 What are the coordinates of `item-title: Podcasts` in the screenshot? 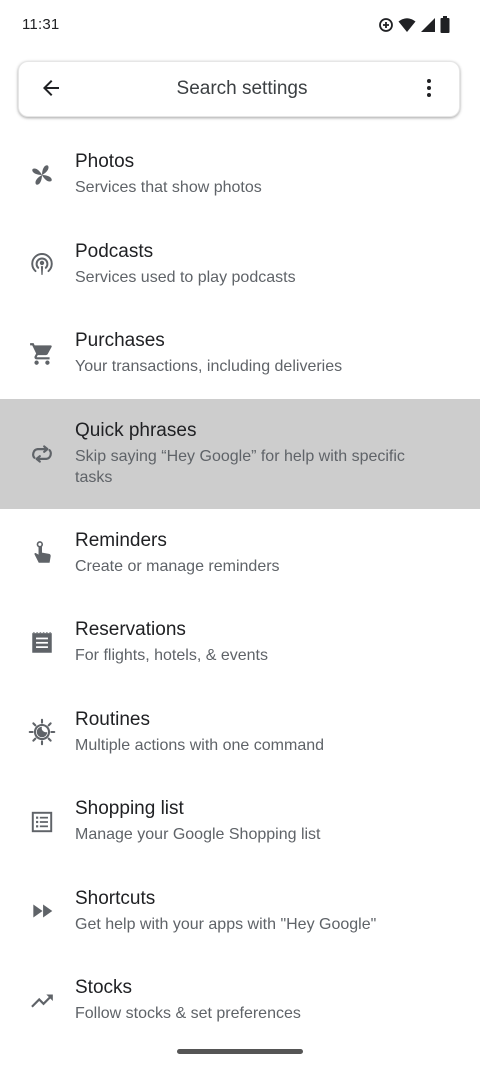 It's located at (114, 251).